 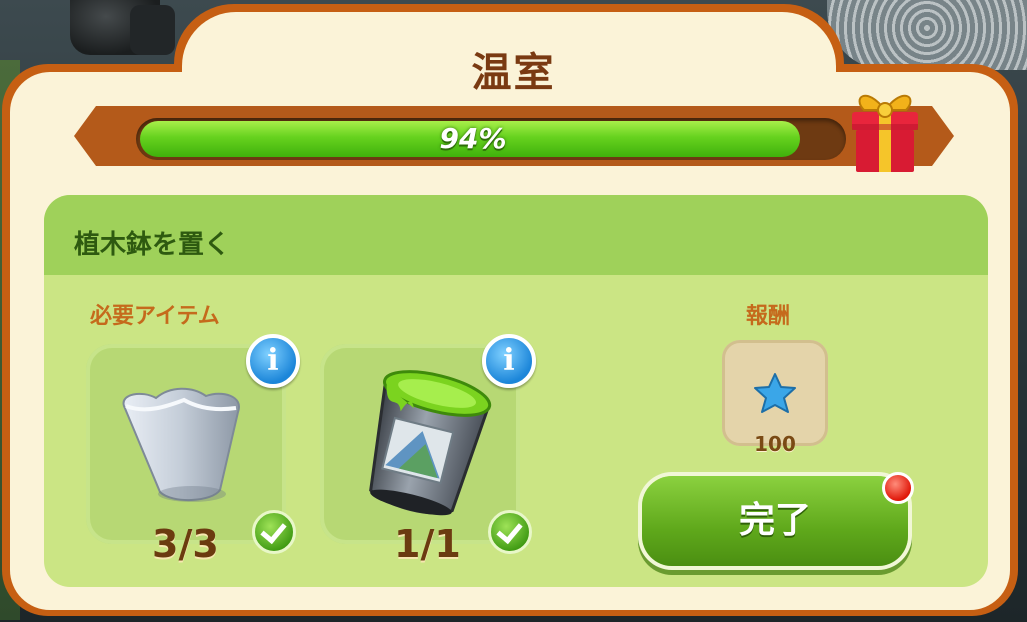 What do you see at coordinates (155, 316) in the screenshot?
I see `required-items-label: 必要アイテム` at bounding box center [155, 316].